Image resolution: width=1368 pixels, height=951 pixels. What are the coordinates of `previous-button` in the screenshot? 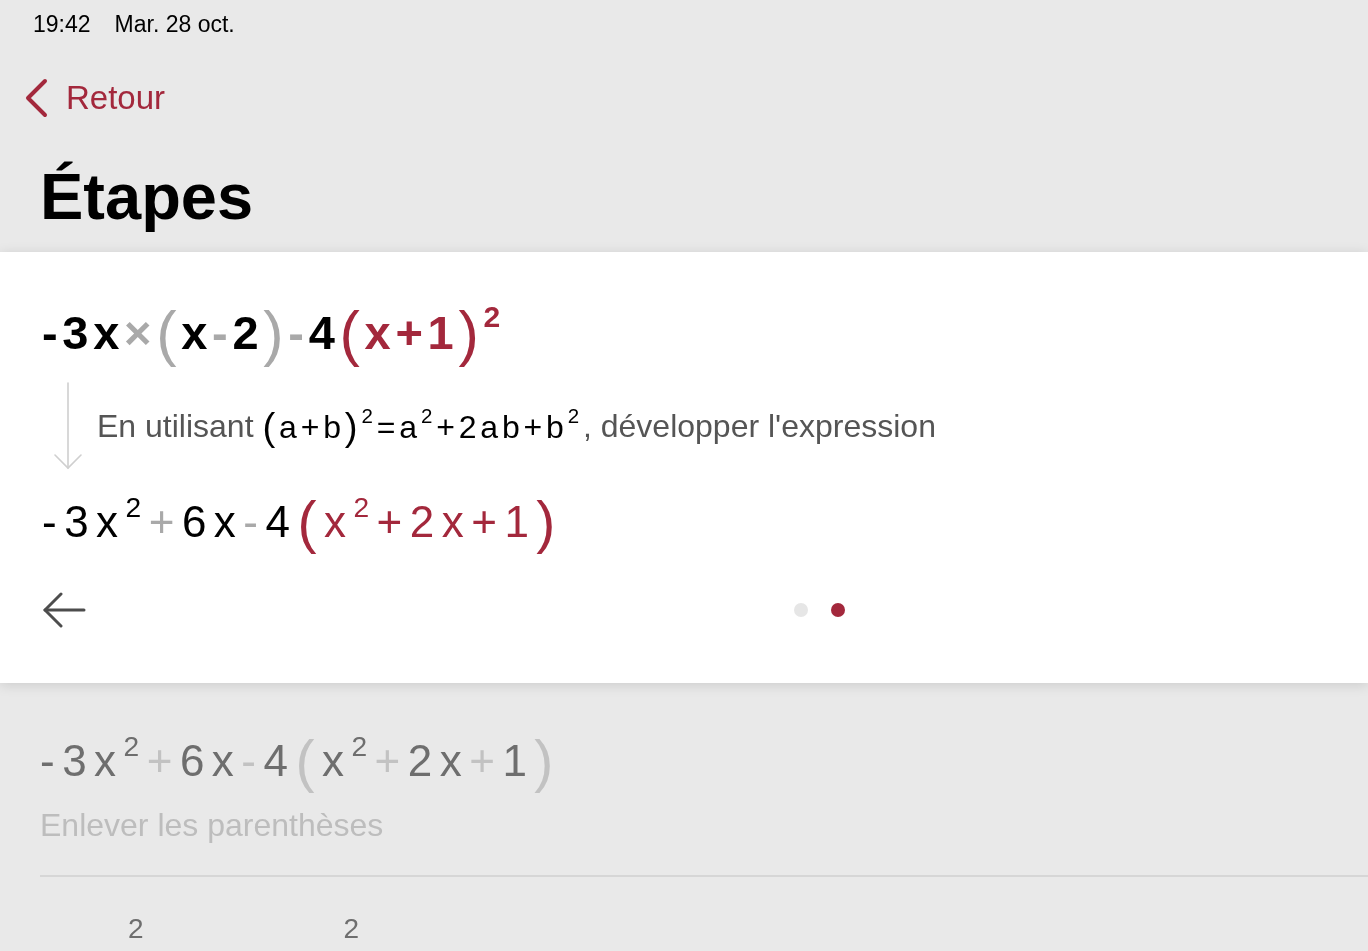 It's located at (64, 610).